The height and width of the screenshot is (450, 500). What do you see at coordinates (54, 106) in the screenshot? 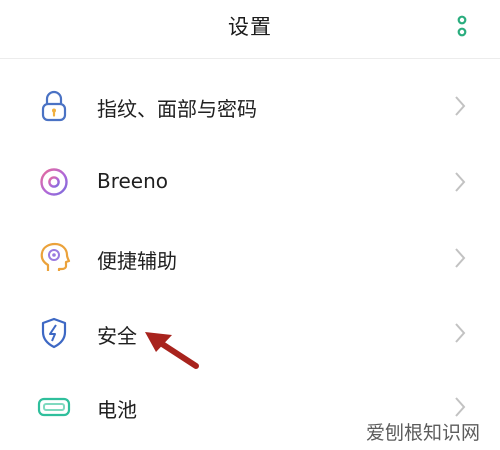
I see `lock-icon` at bounding box center [54, 106].